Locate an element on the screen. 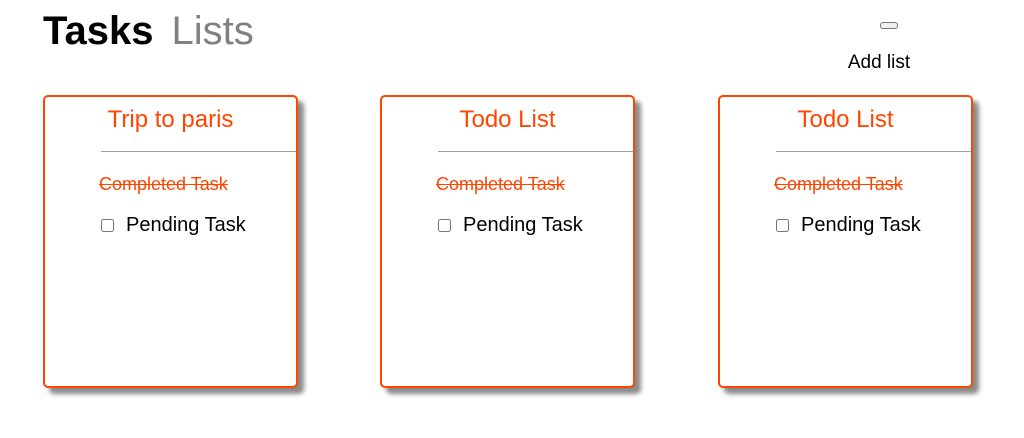  add-list-control: Add list is located at coordinates (879, 48).